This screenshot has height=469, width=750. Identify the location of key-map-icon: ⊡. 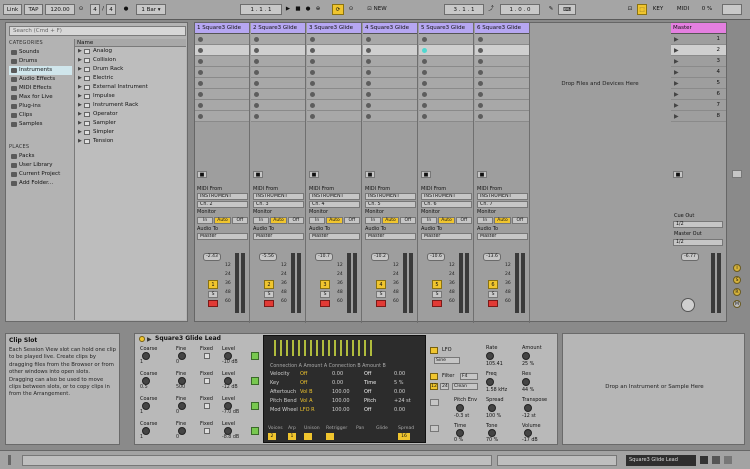
(630, 9).